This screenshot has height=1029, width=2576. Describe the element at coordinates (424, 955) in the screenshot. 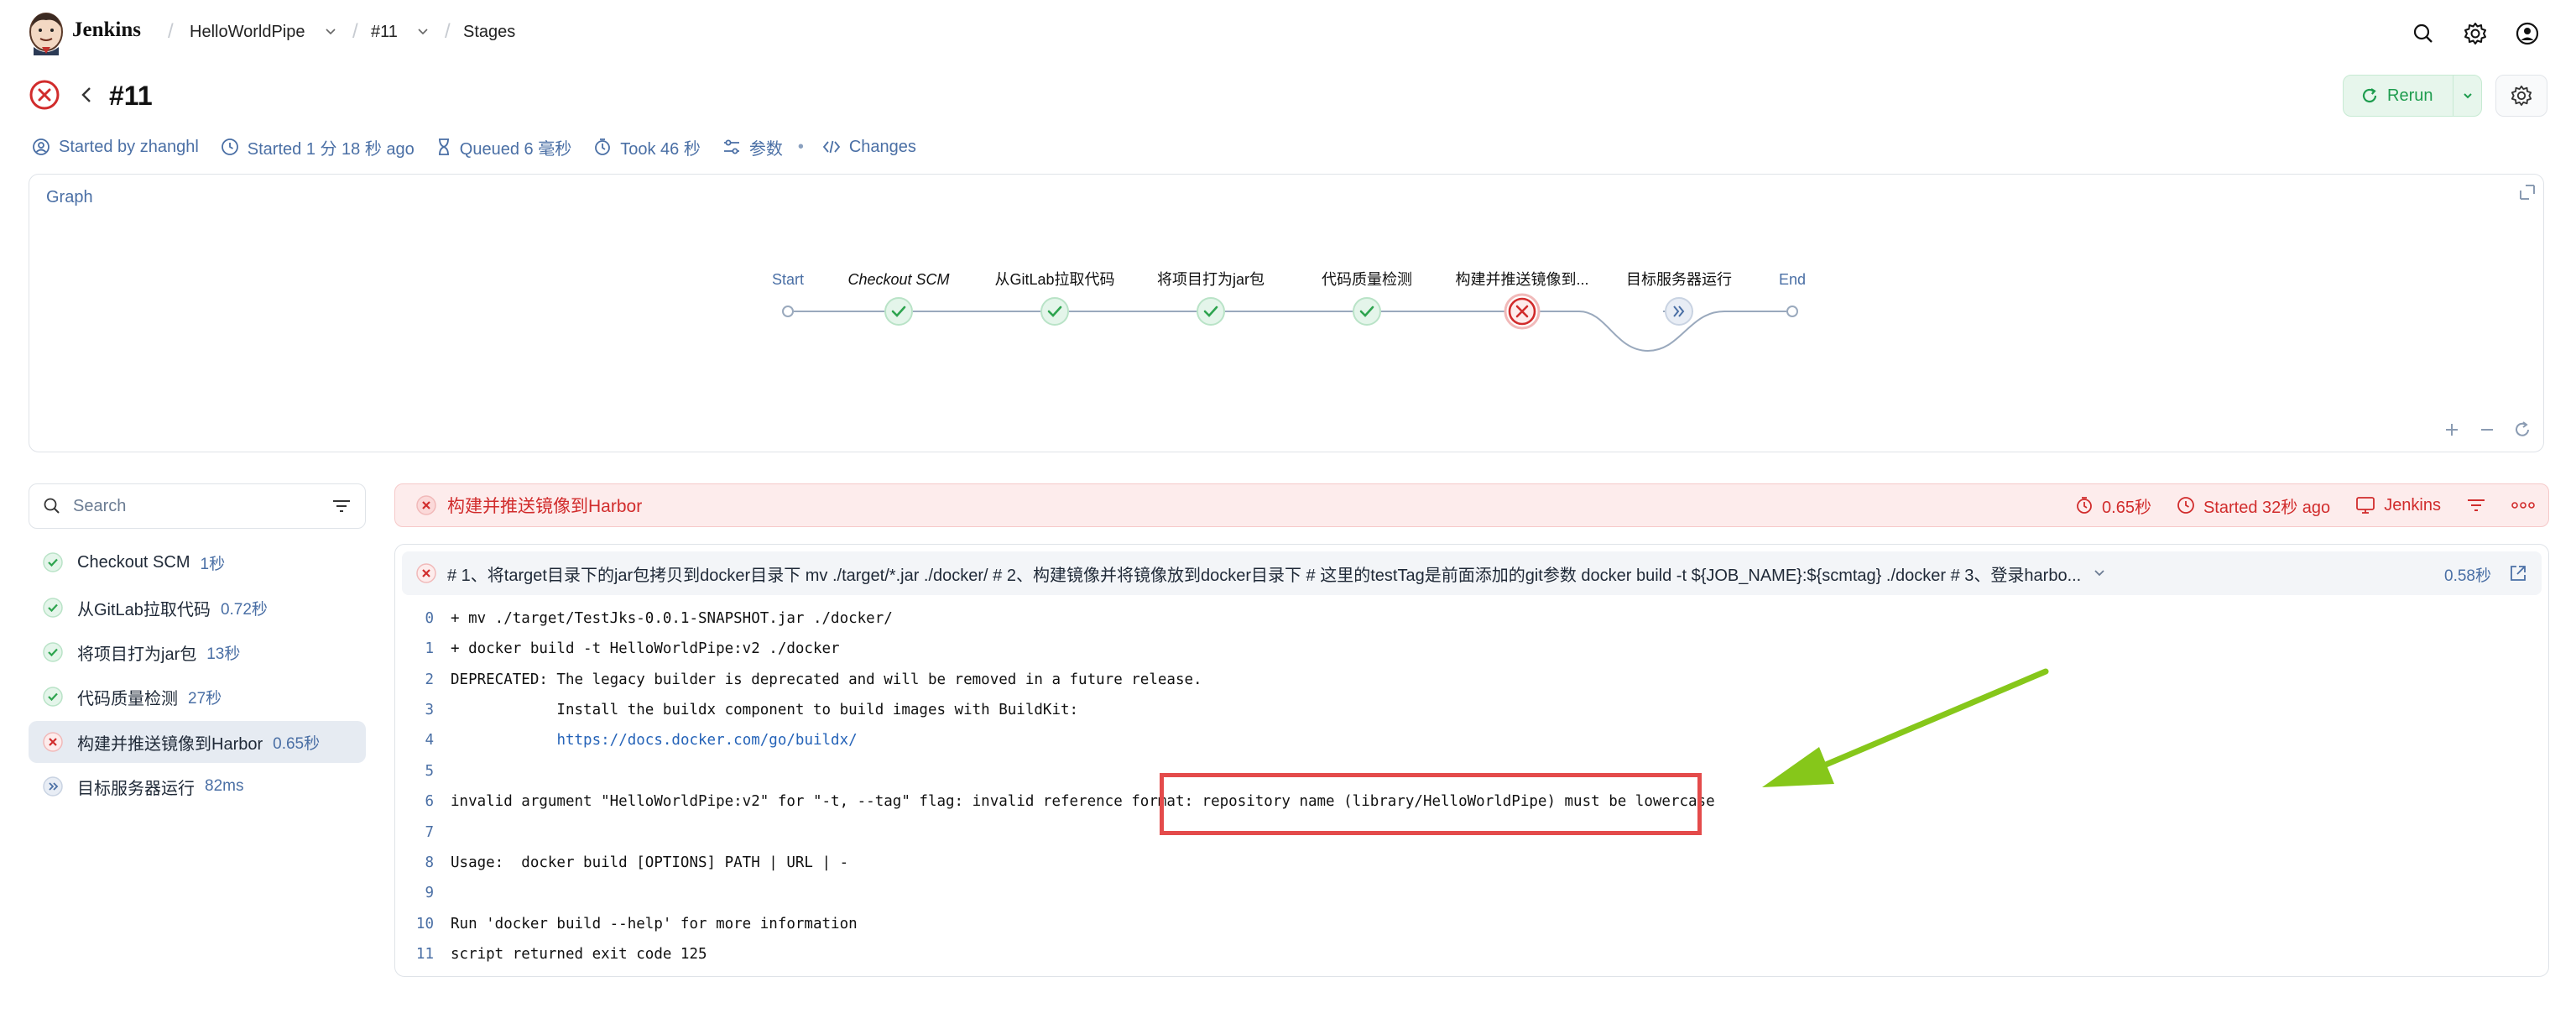

I see `line-number: 11` at that location.